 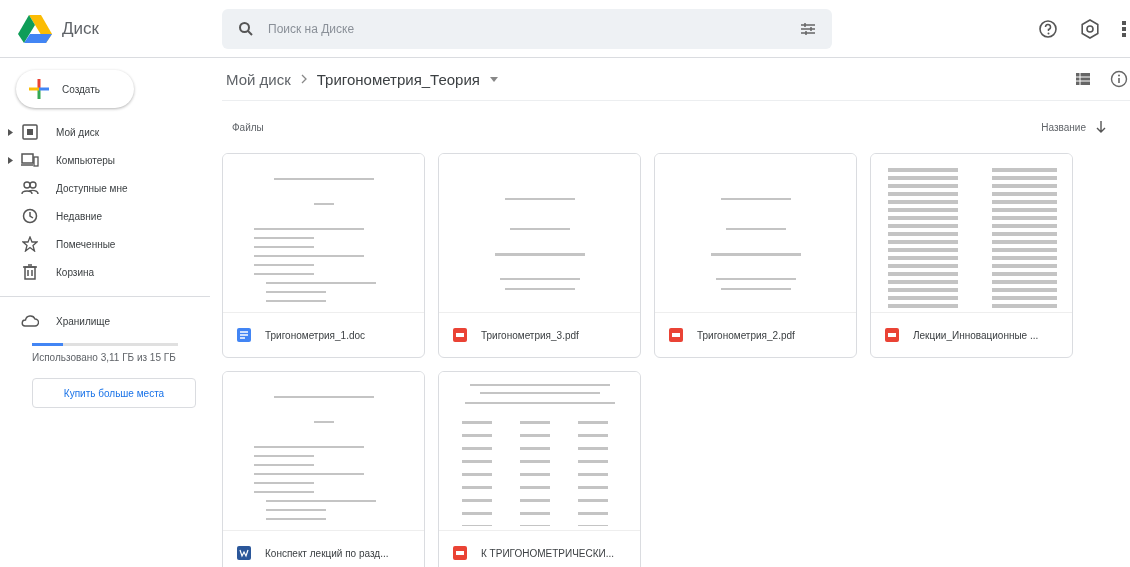 I want to click on create-button: Создать, so click(x=75, y=89).